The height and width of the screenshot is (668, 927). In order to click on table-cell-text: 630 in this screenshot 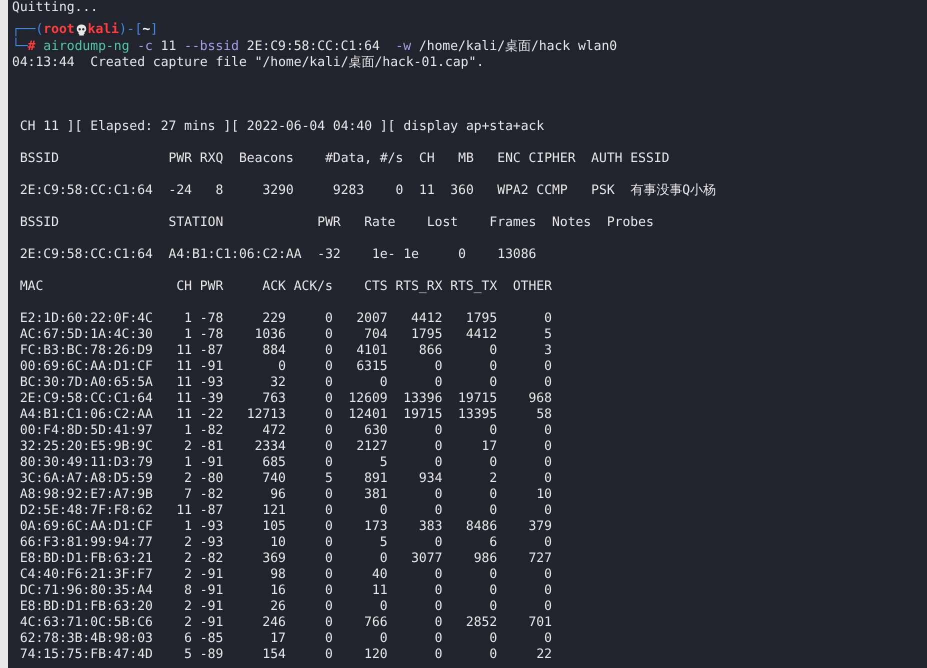, I will do `click(375, 431)`.